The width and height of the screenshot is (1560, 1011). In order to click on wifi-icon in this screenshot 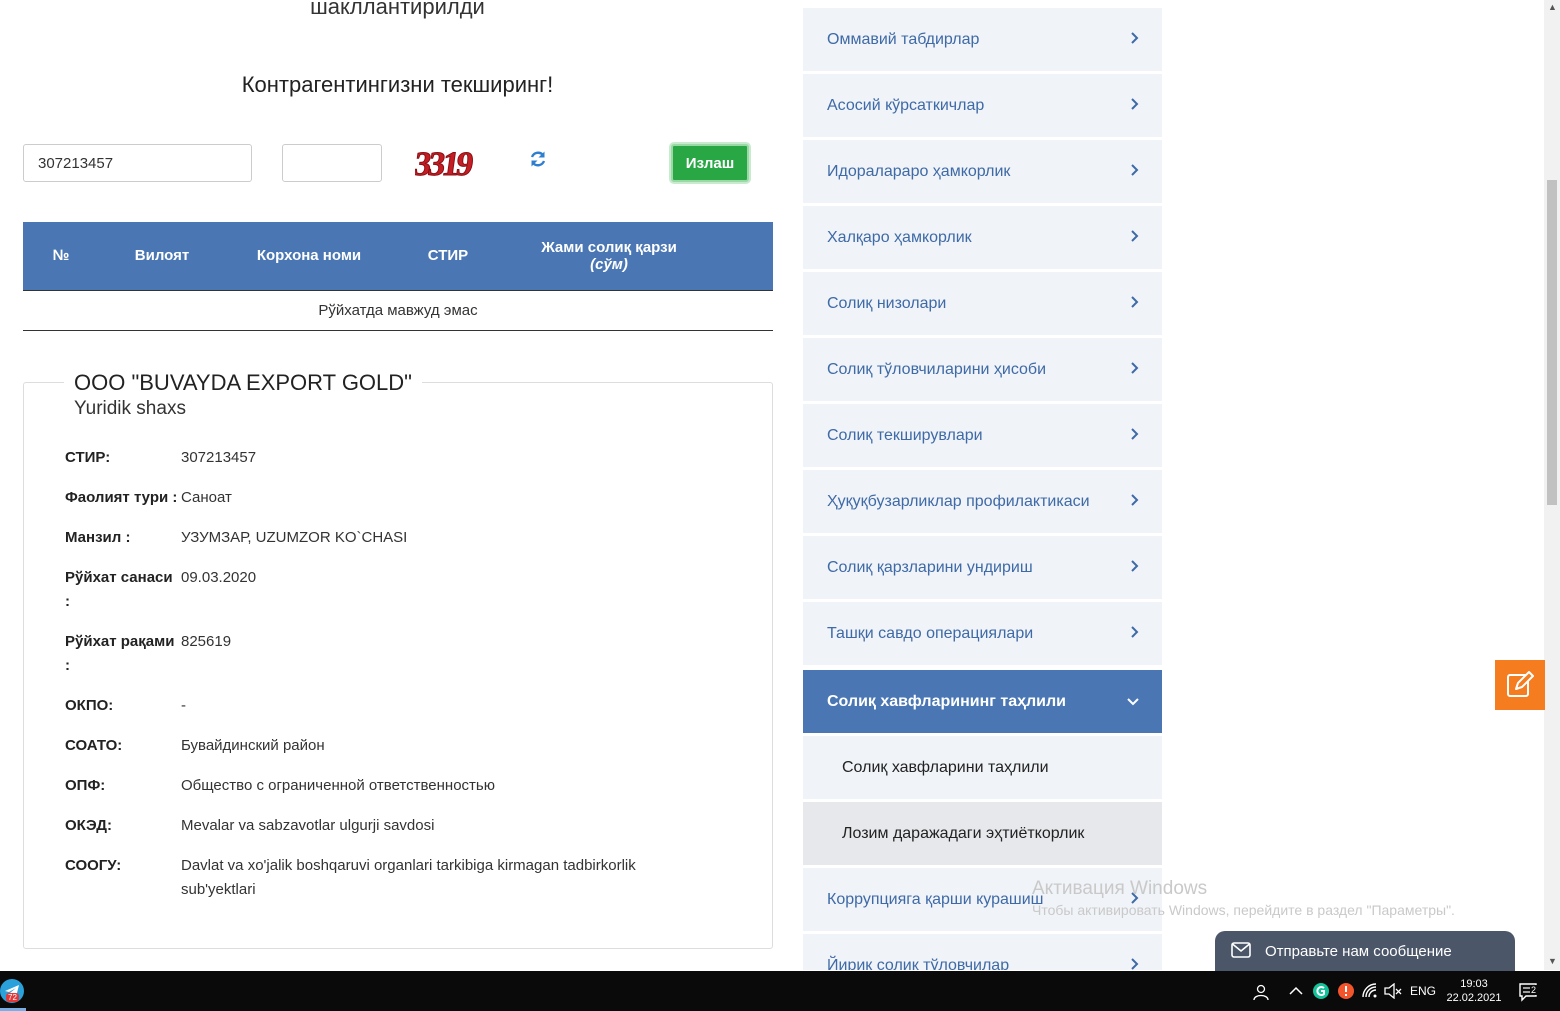, I will do `click(1370, 991)`.